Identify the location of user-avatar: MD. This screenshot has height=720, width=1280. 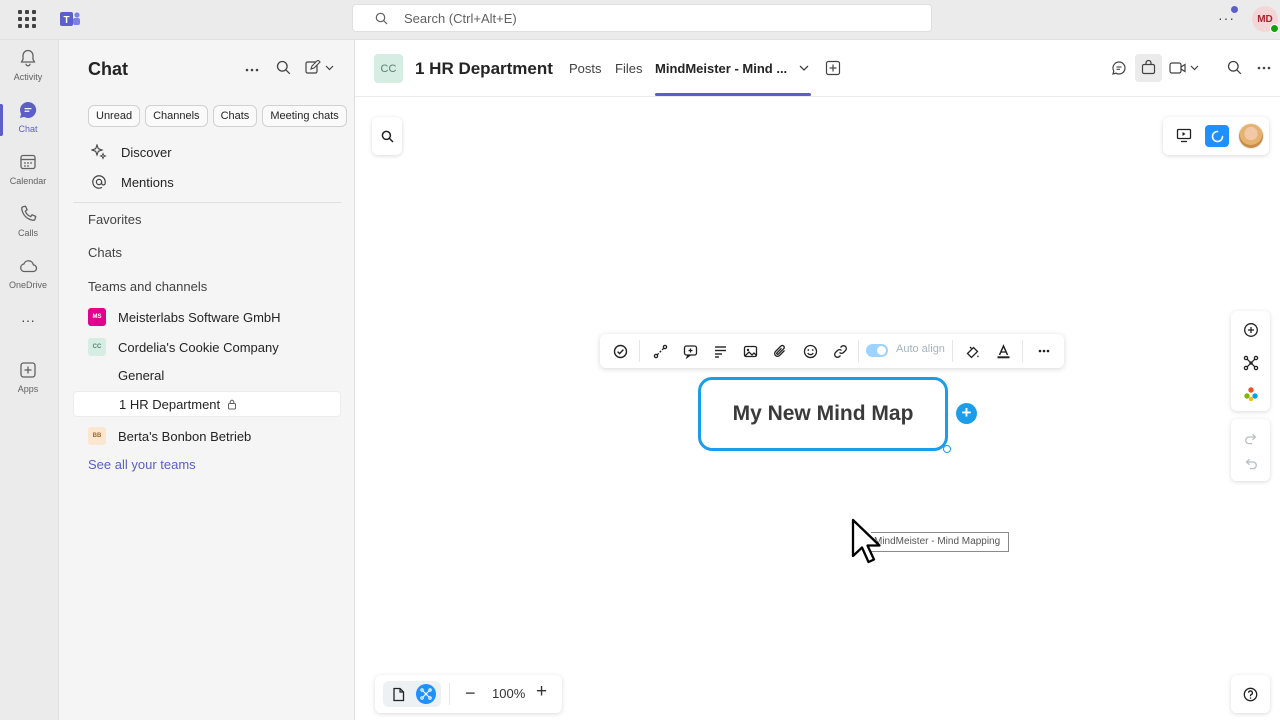
(1265, 19).